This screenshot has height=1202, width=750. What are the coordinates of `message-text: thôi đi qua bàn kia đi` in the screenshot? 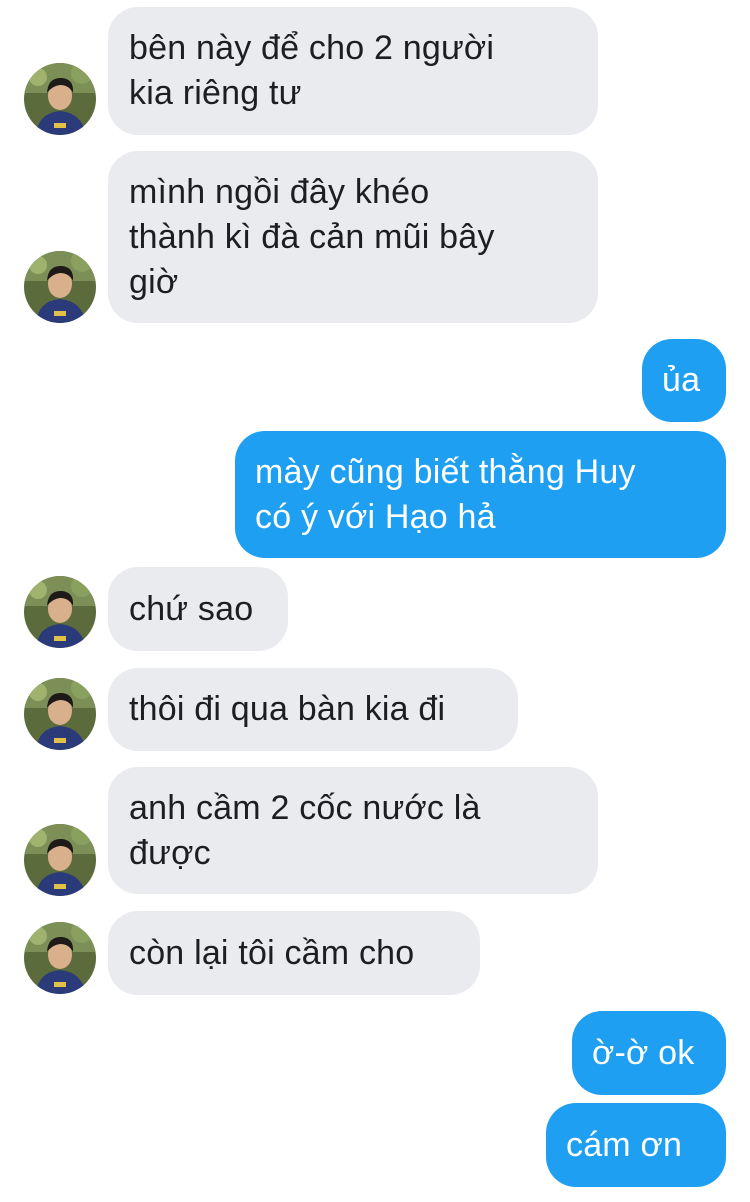 It's located at (287, 709).